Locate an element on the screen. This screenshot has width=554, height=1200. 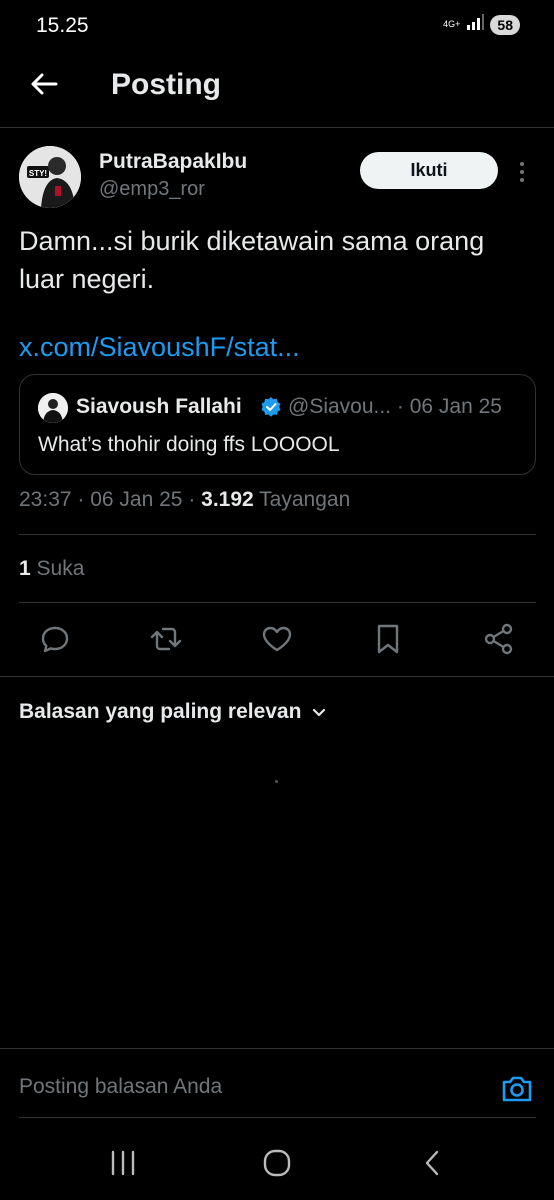
likes-count-link: 1 Suka is located at coordinates (51, 569).